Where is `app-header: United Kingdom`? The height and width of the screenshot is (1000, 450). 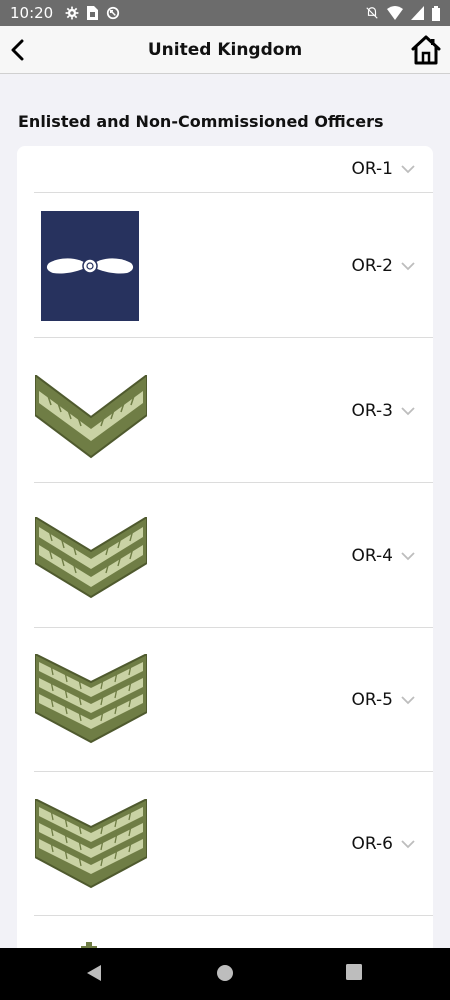 app-header: United Kingdom is located at coordinates (225, 50).